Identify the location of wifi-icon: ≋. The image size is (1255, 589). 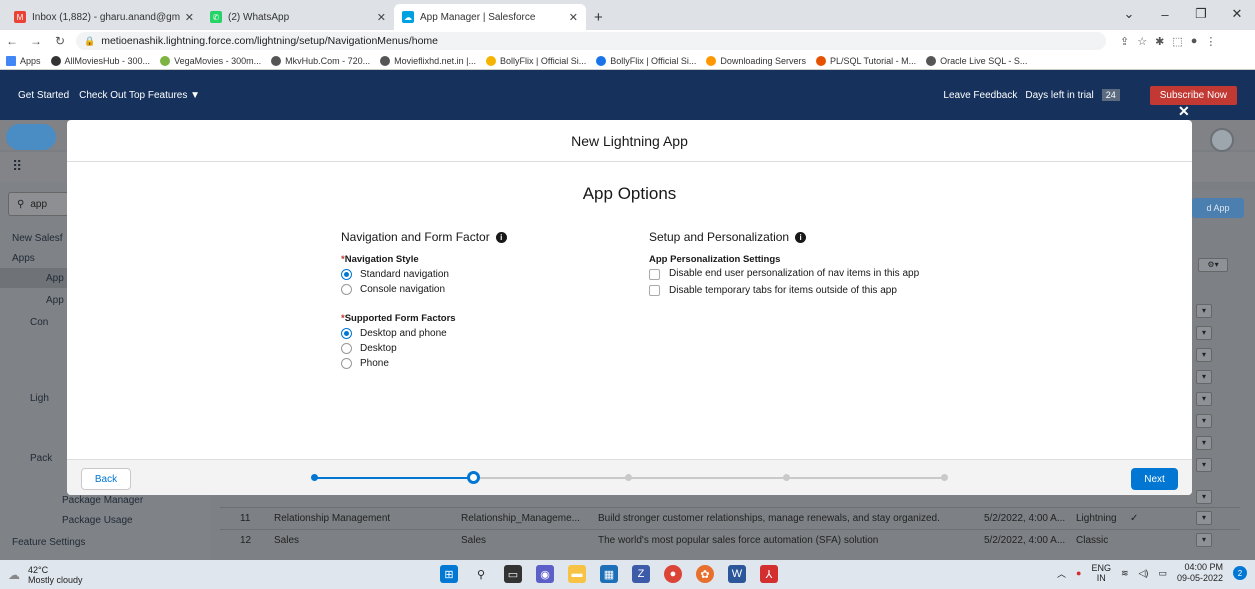
(1125, 573).